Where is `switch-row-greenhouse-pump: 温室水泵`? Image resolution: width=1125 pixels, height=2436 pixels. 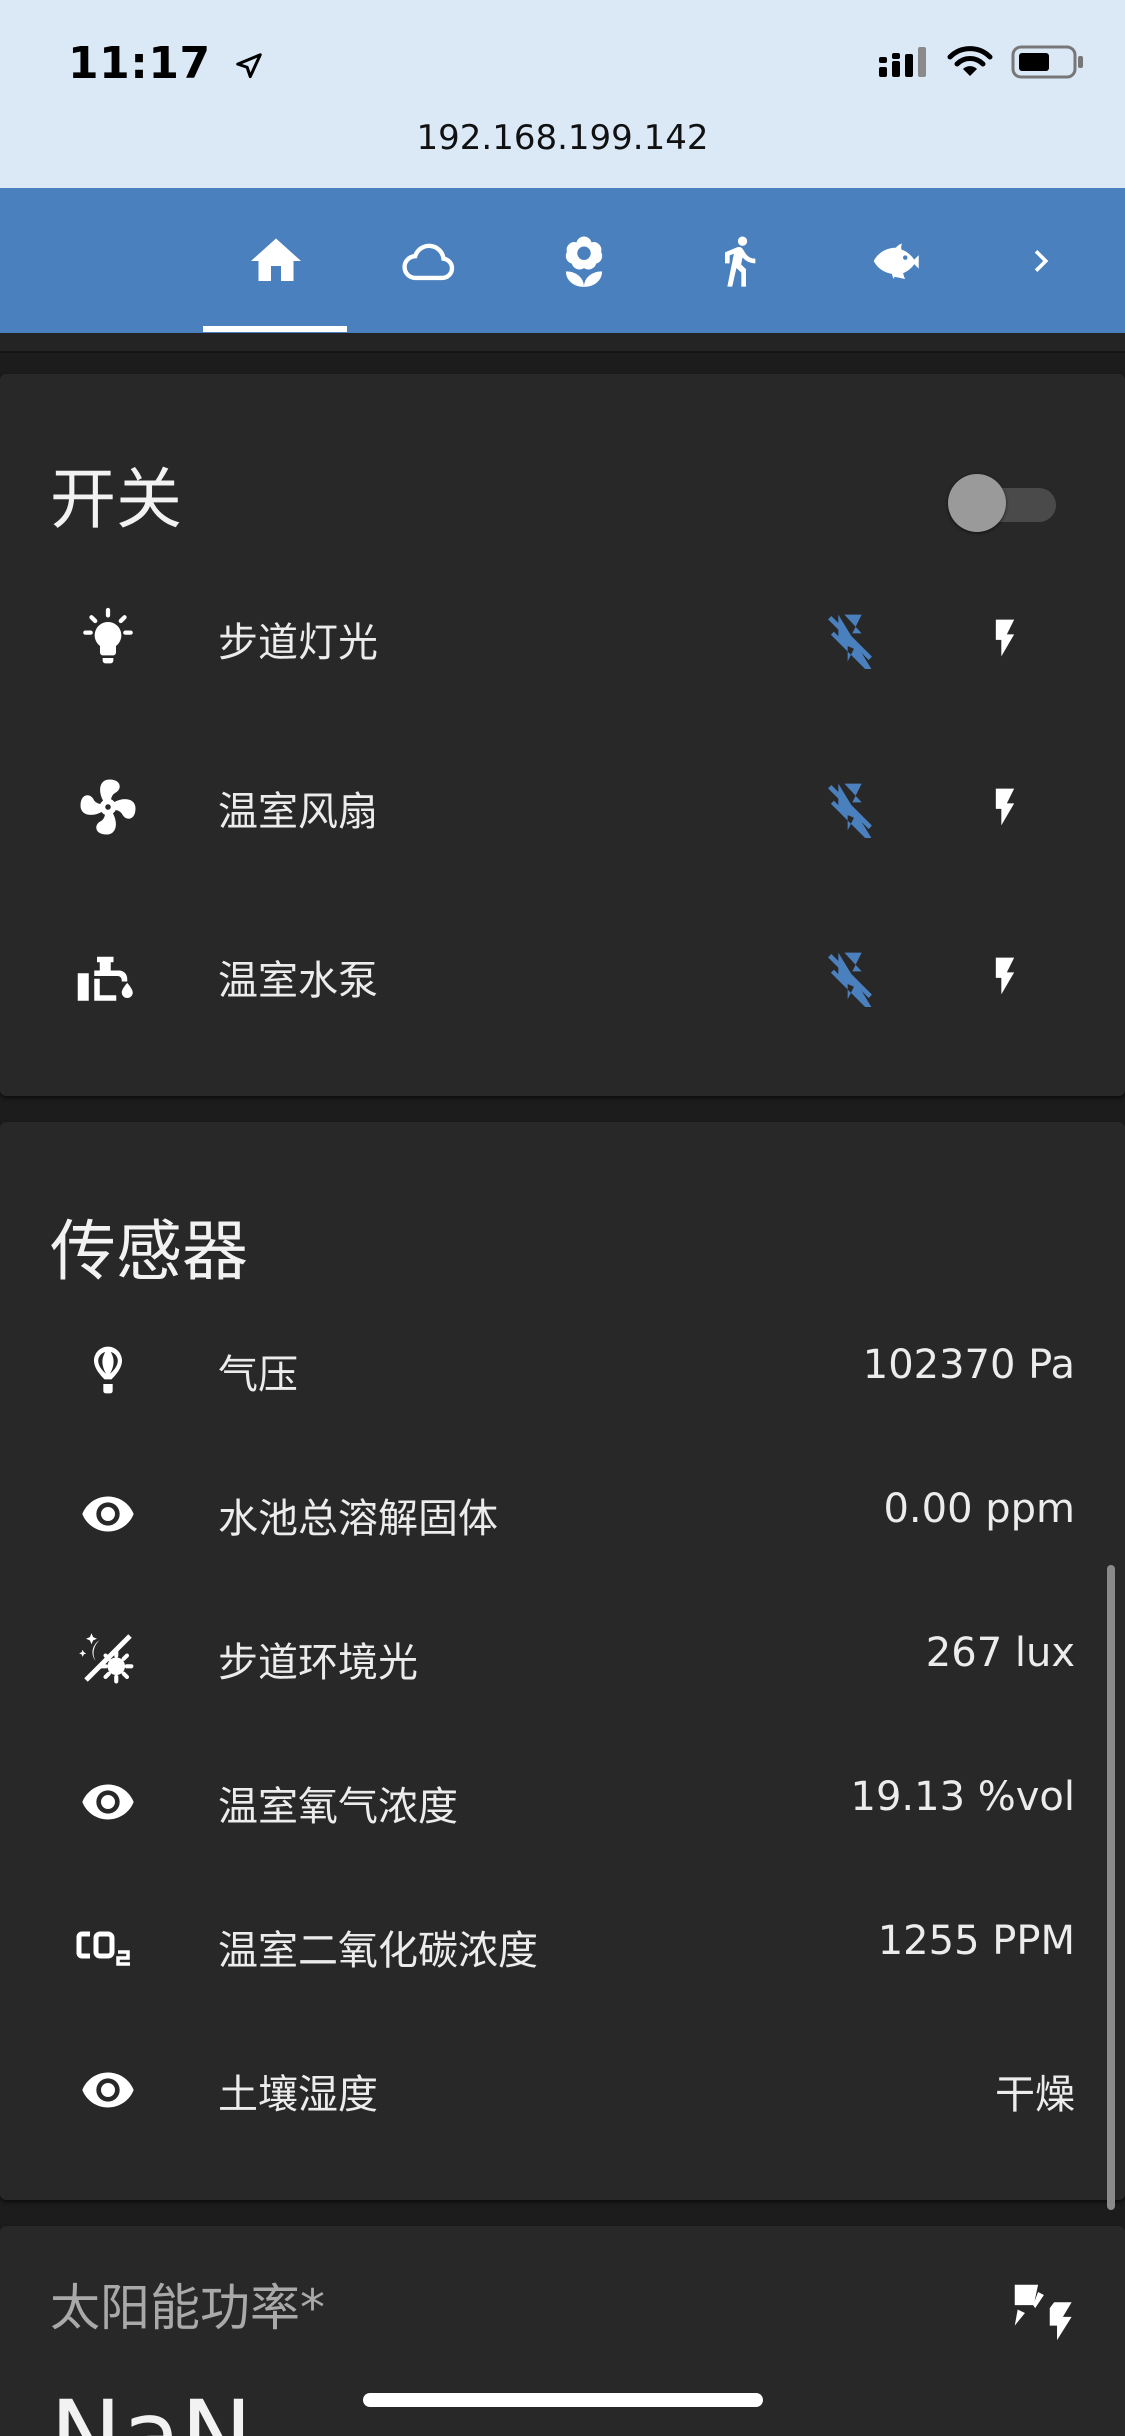
switch-row-greenhouse-pump: 温室水泵 is located at coordinates (562, 976).